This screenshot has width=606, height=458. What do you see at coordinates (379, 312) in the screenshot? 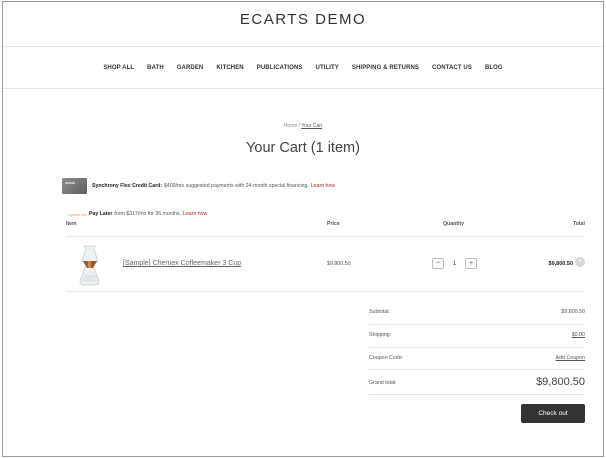
I see `subtotal-label: Subtotal:` at bounding box center [379, 312].